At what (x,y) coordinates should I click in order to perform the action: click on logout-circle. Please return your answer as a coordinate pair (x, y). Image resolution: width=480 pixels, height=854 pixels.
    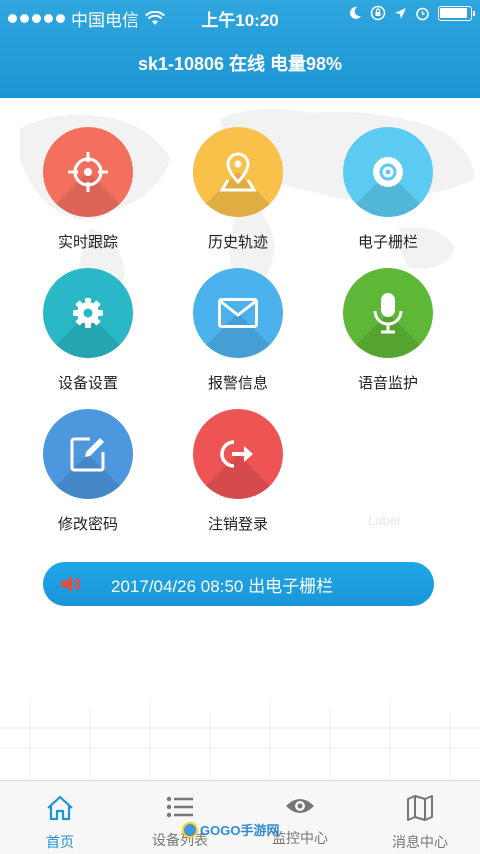
    Looking at the image, I should click on (238, 454).